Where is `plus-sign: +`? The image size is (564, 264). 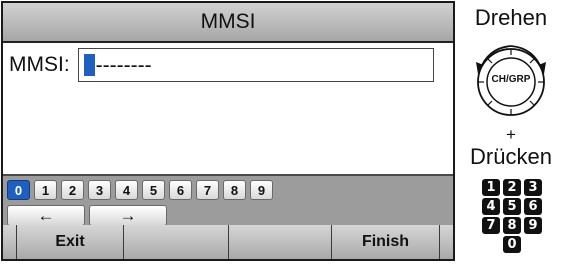 plus-sign: + is located at coordinates (511, 134).